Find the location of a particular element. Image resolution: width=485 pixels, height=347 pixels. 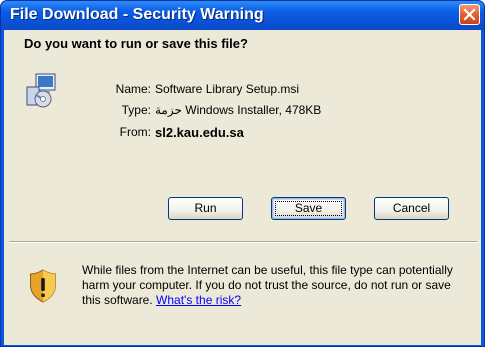

run-button-label: Run is located at coordinates (205, 208).